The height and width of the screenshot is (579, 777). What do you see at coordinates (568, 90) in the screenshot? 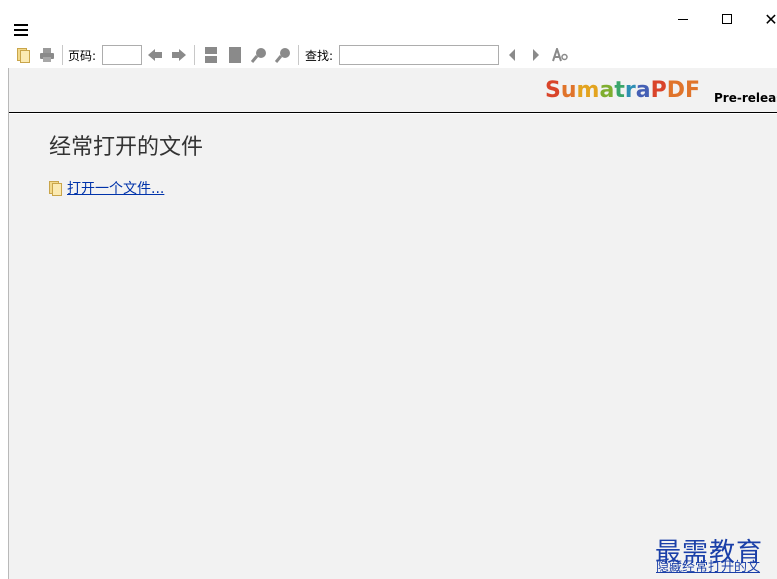
I see `logo-letter: u` at bounding box center [568, 90].